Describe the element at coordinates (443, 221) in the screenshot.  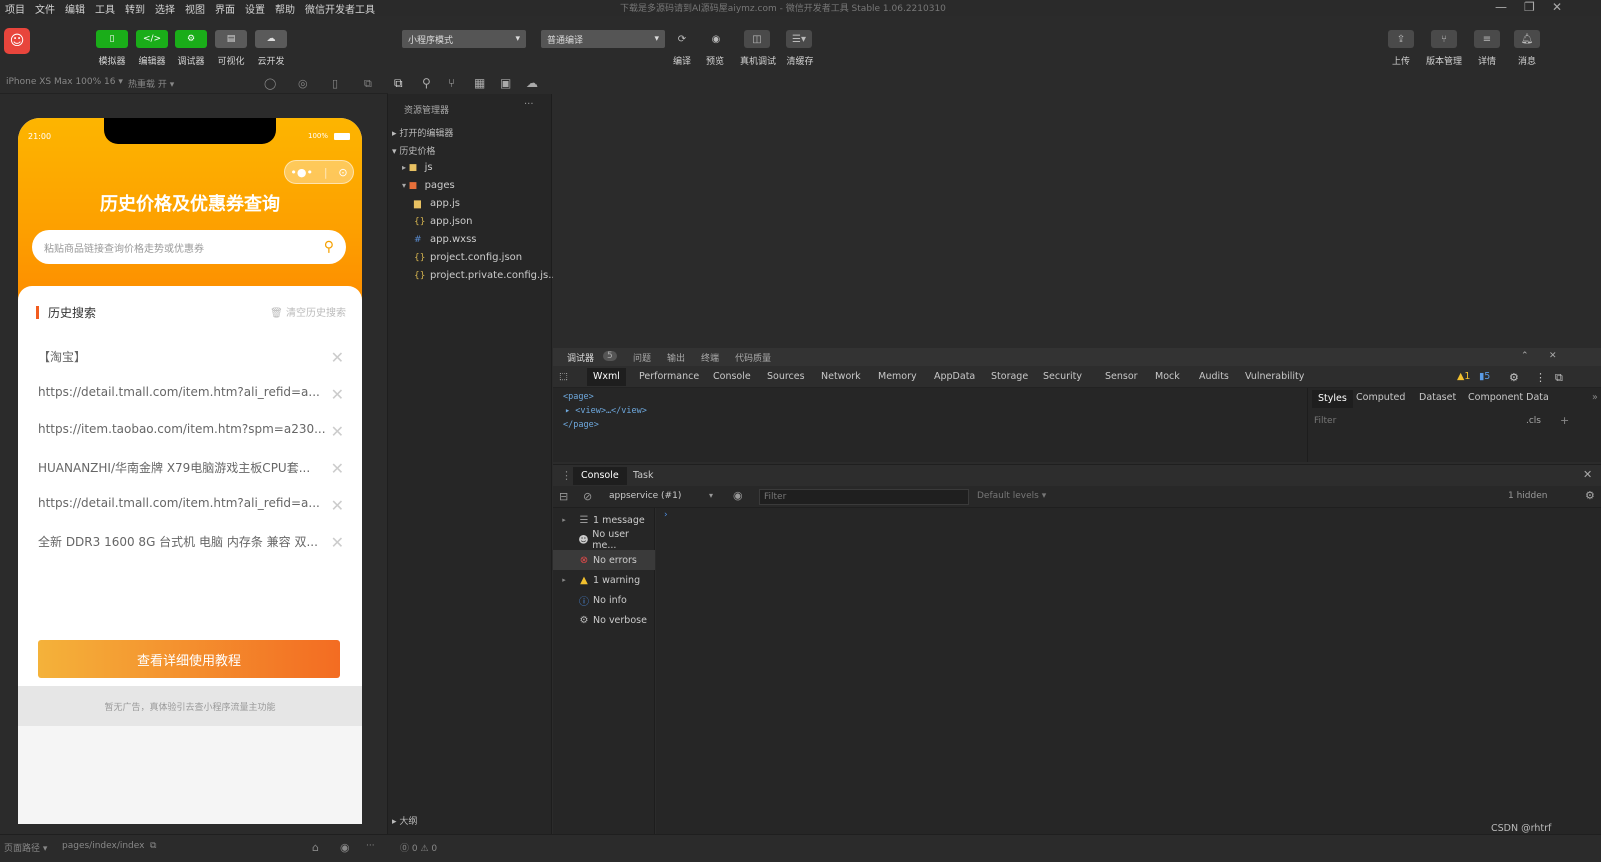
I see `tree-item-app-json: {} app.json` at that location.